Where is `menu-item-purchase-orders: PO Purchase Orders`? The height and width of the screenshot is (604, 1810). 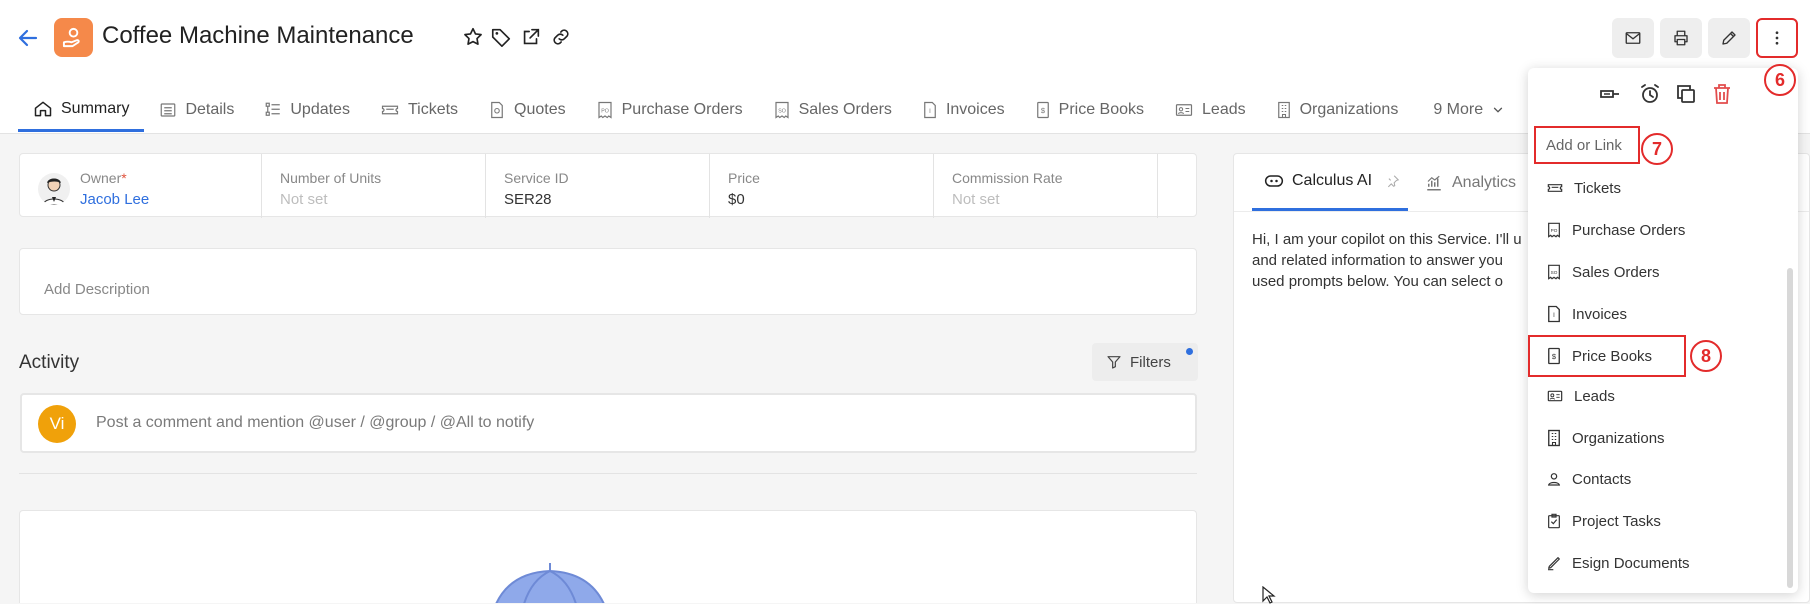 menu-item-purchase-orders: PO Purchase Orders is located at coordinates (1663, 230).